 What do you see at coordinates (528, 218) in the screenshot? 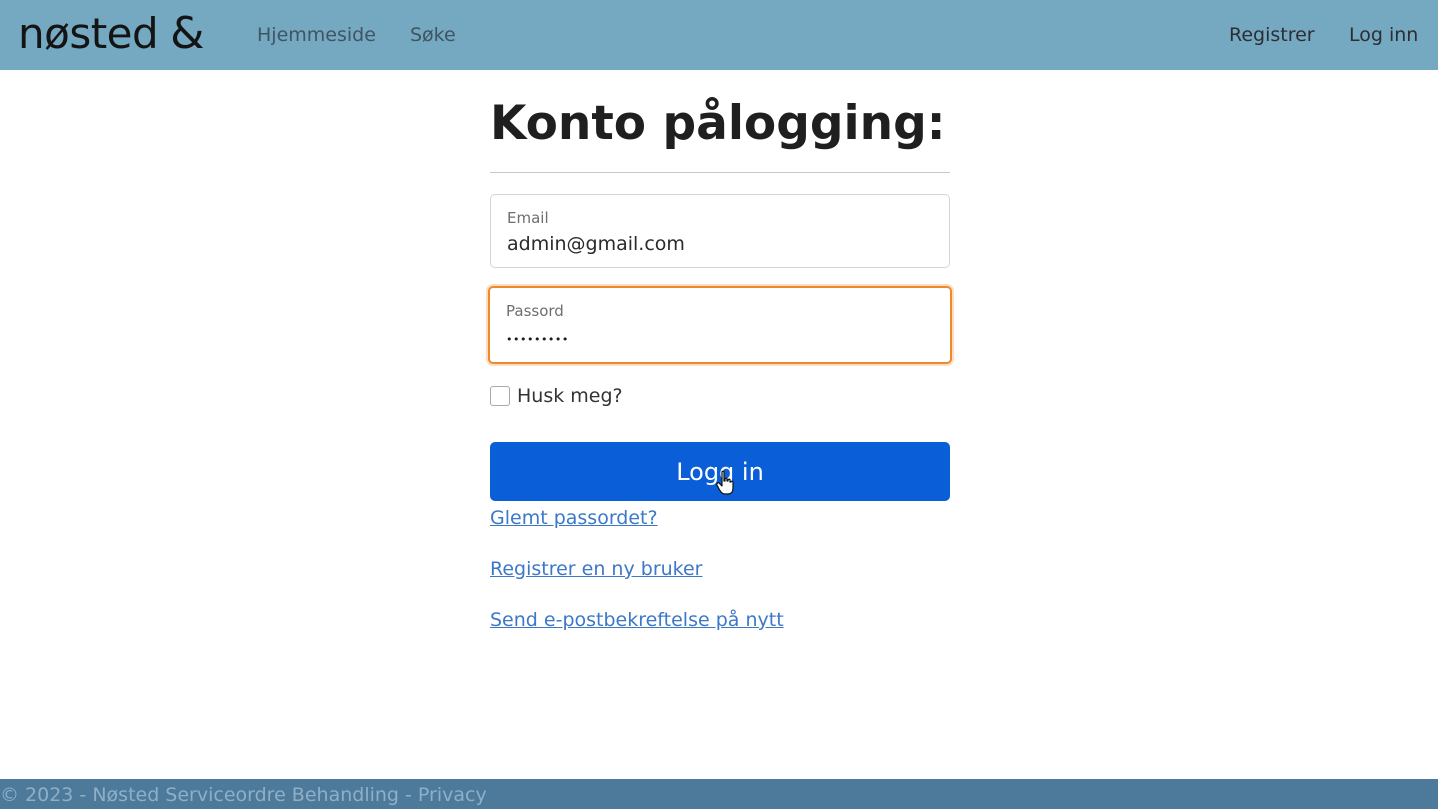
I see `email-label: Email` at bounding box center [528, 218].